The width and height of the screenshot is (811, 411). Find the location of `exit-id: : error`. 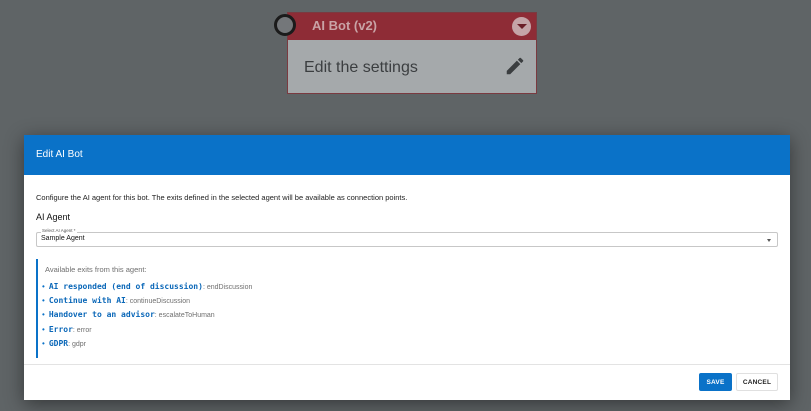

exit-id: : error is located at coordinates (82, 330).